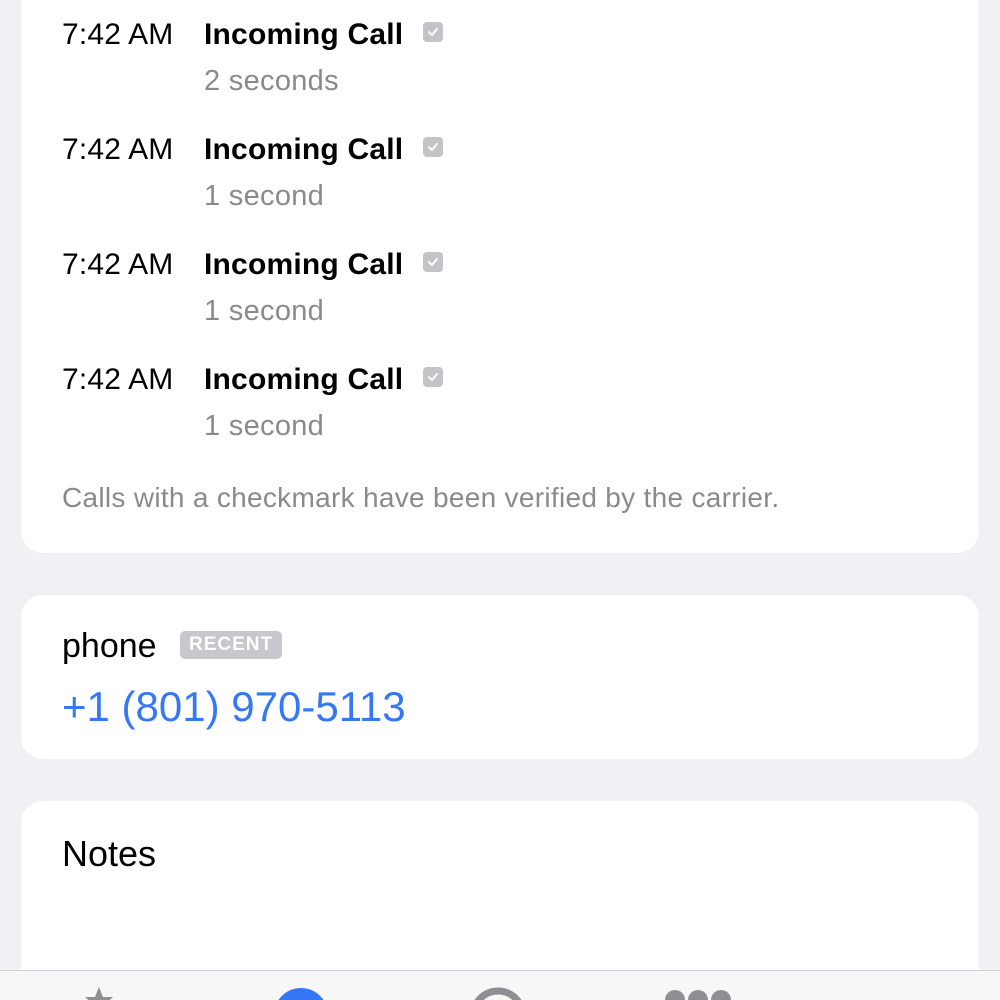 Image resolution: width=1000 pixels, height=1000 pixels. What do you see at coordinates (109, 646) in the screenshot?
I see `phone-label: phone` at bounding box center [109, 646].